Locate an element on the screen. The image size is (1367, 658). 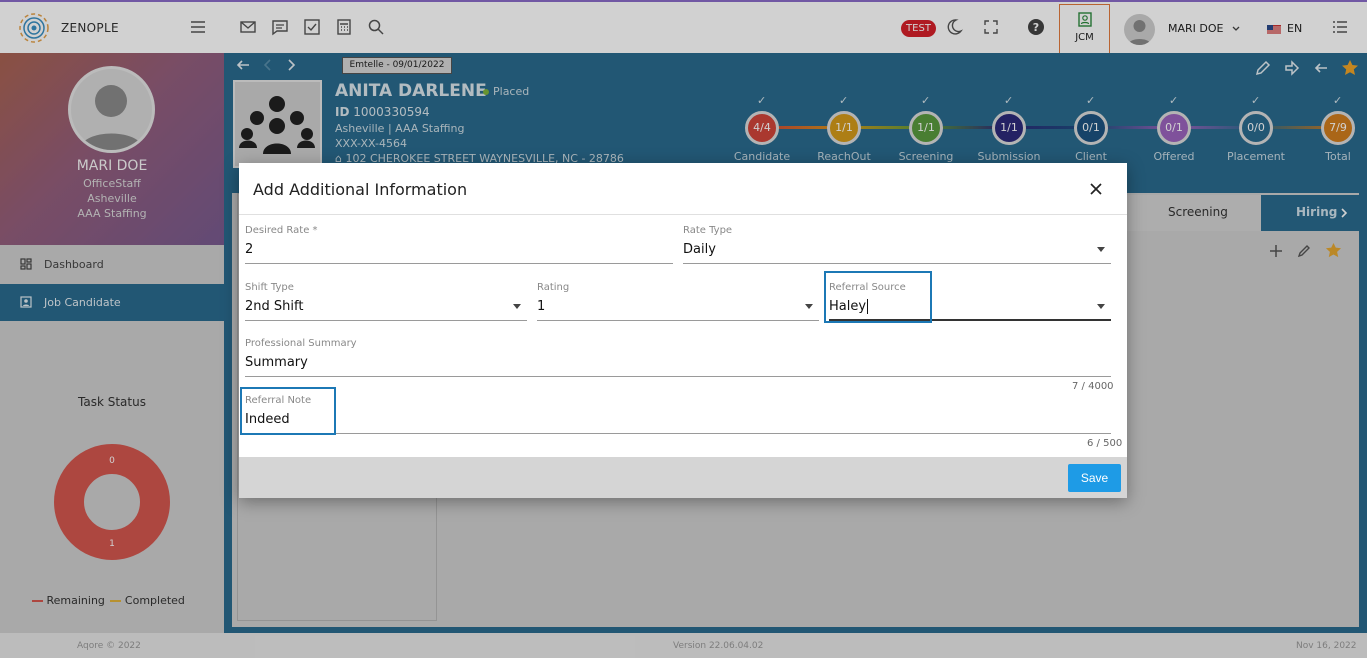
save-button: Save is located at coordinates (1094, 478).